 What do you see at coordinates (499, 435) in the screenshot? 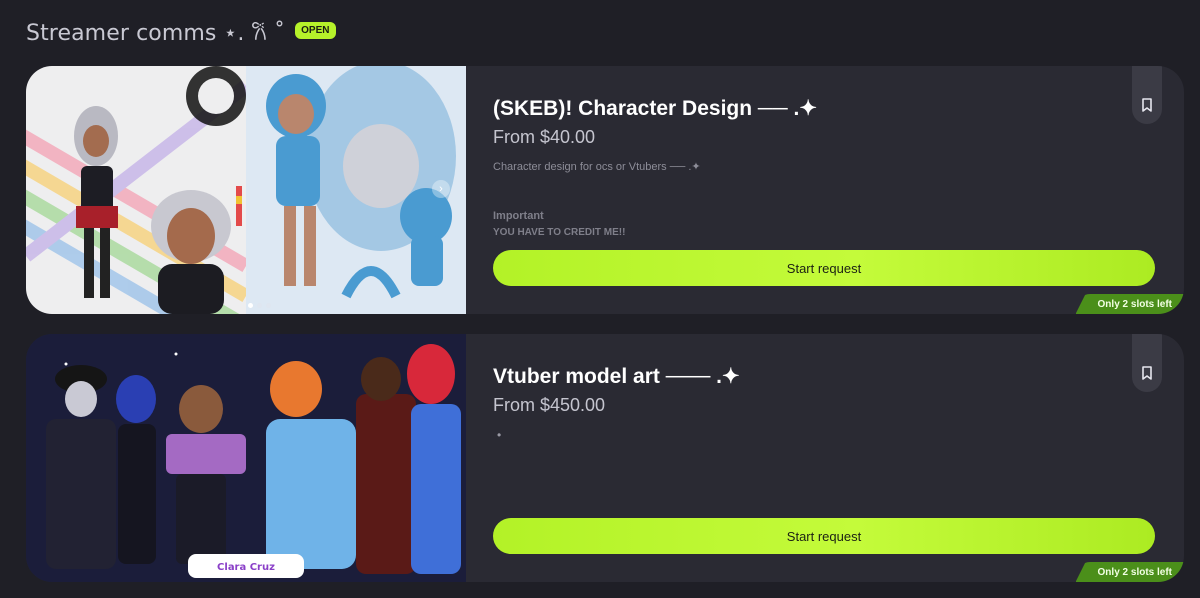
I see `listing-description: •` at bounding box center [499, 435].